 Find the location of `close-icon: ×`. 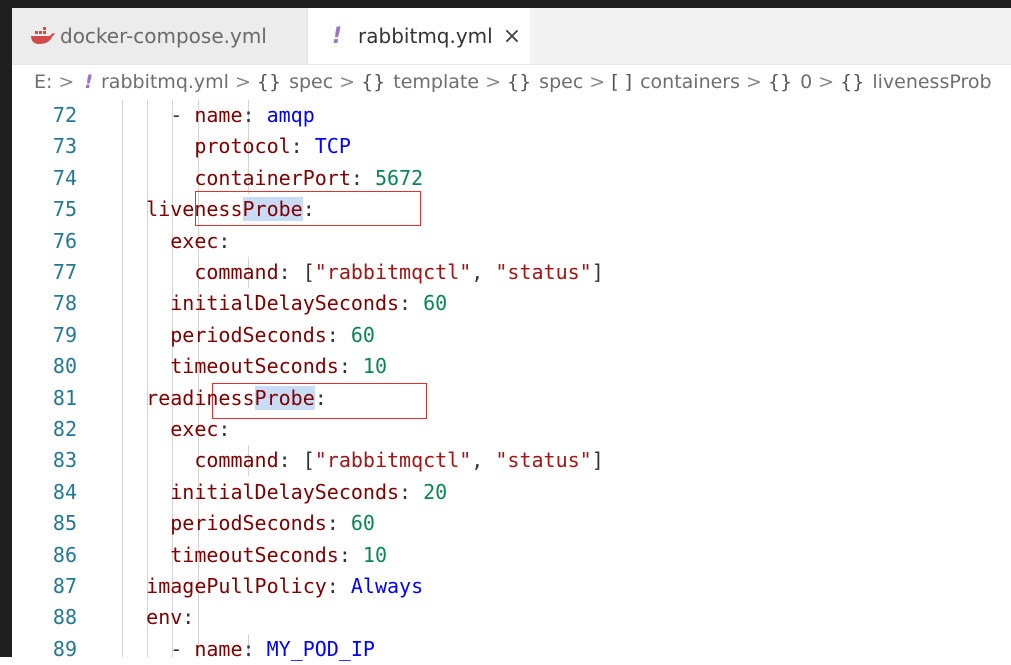

close-icon: × is located at coordinates (512, 36).